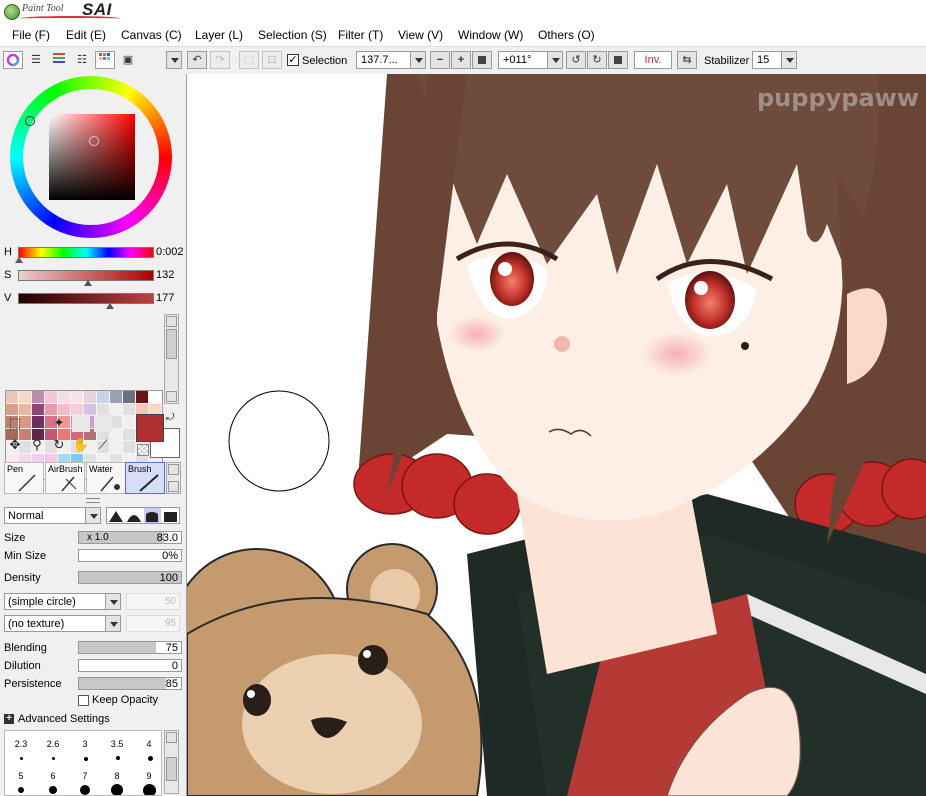 The image size is (926, 796). What do you see at coordinates (64, 719) in the screenshot?
I see `advanced-settings-label: Advanced Settings` at bounding box center [64, 719].